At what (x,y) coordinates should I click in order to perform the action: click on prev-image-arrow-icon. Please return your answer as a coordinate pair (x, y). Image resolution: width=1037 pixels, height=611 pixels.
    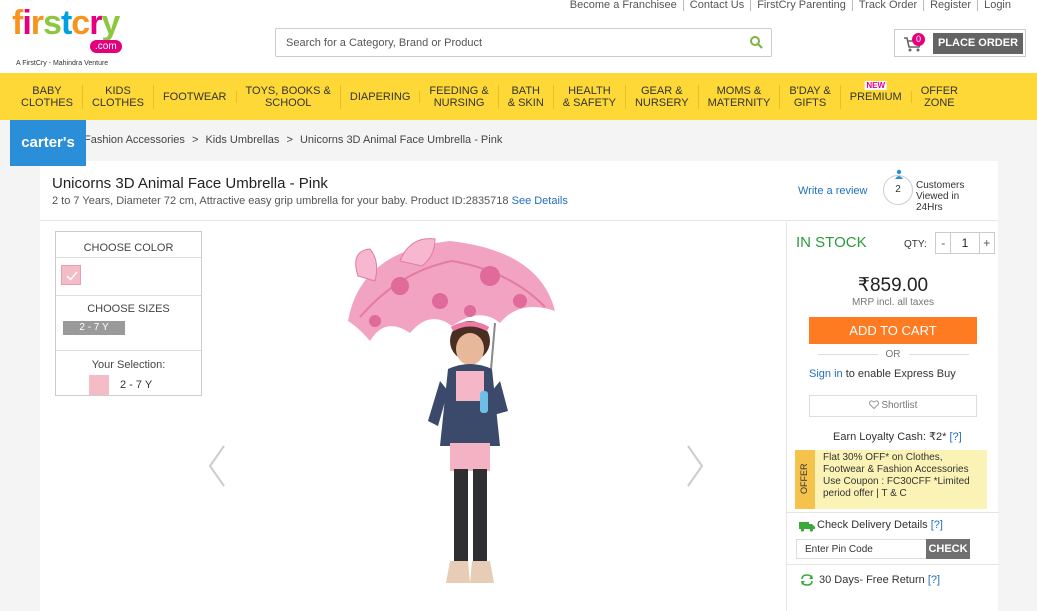
    Looking at the image, I should click on (217, 466).